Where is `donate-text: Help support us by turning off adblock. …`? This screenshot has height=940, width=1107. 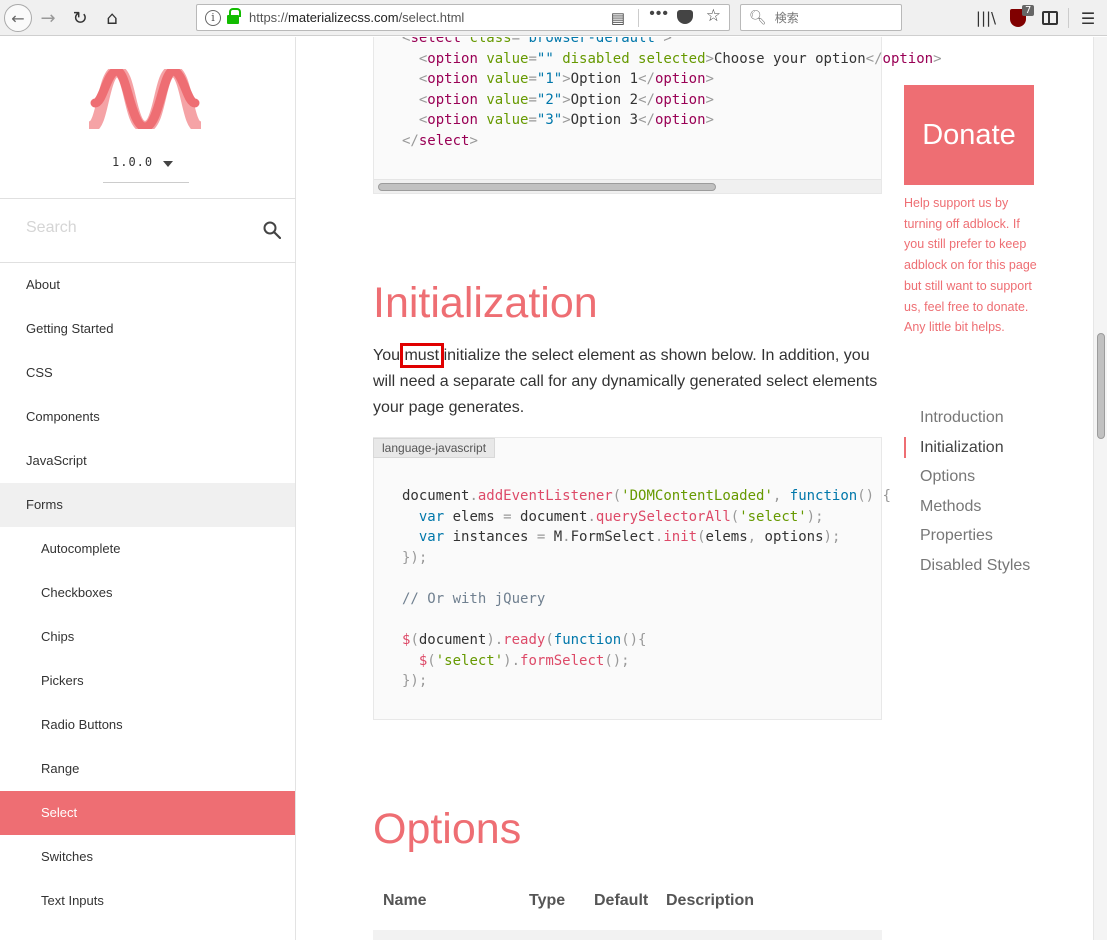 donate-text: Help support us by turning off adblock. … is located at coordinates (970, 265).